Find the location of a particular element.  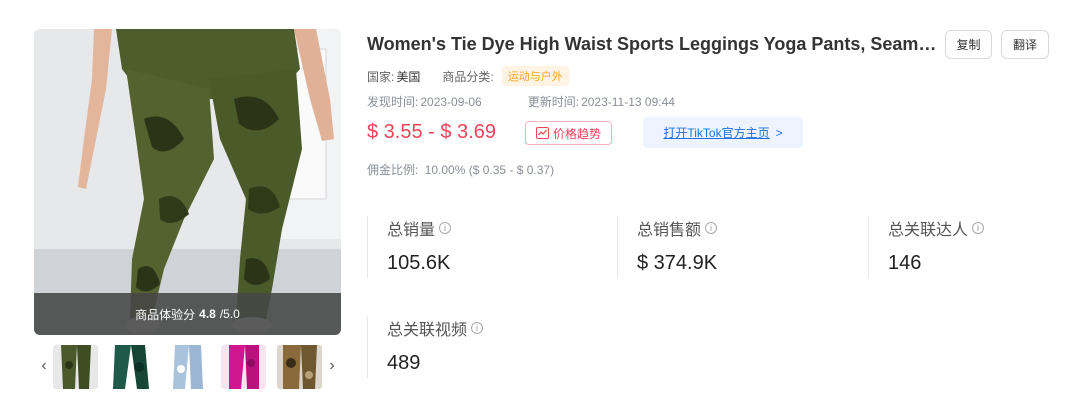

thumbnail-1-image is located at coordinates (75, 367).